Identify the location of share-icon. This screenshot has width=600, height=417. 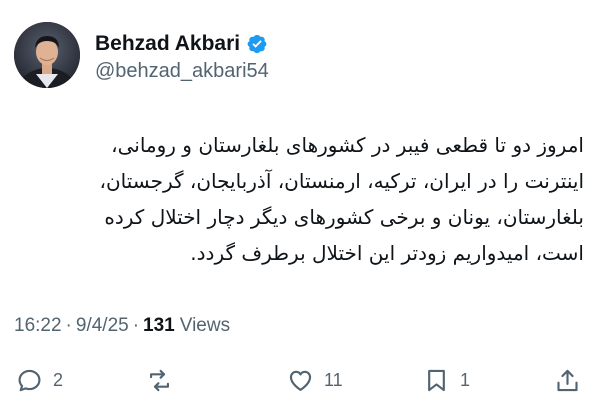
(567, 380).